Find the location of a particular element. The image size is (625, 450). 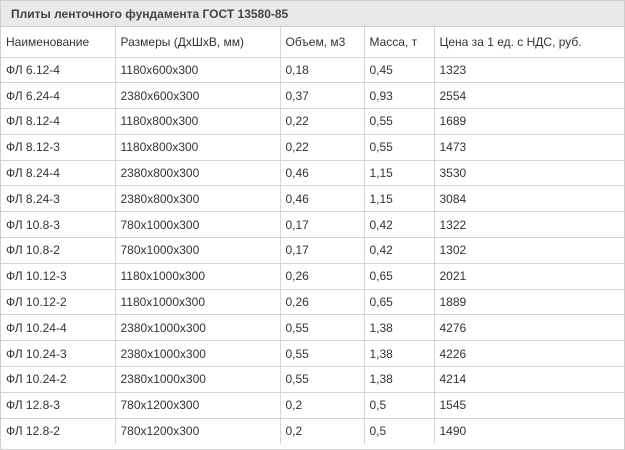

header-price: Цена за 1 ед. с НДС, руб. is located at coordinates (528, 42).